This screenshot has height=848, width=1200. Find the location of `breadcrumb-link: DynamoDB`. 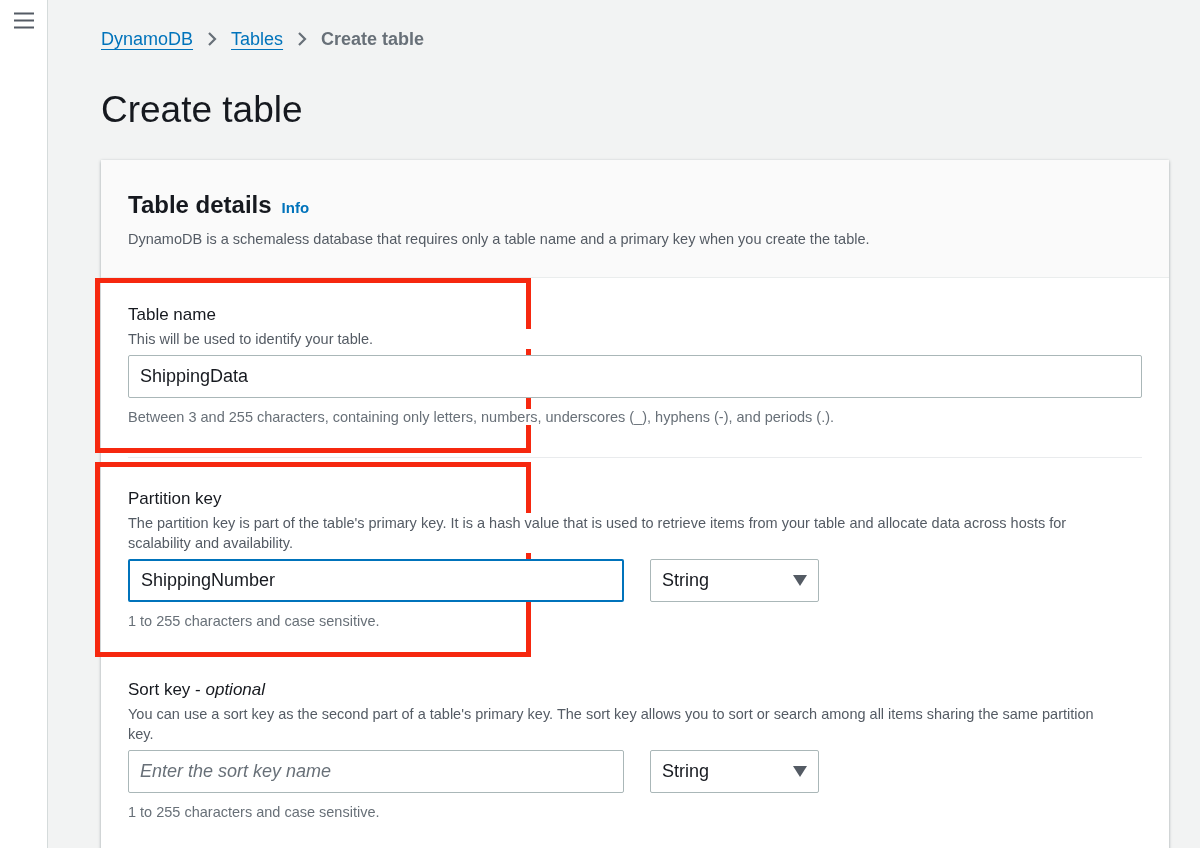

breadcrumb-link: DynamoDB is located at coordinates (147, 39).